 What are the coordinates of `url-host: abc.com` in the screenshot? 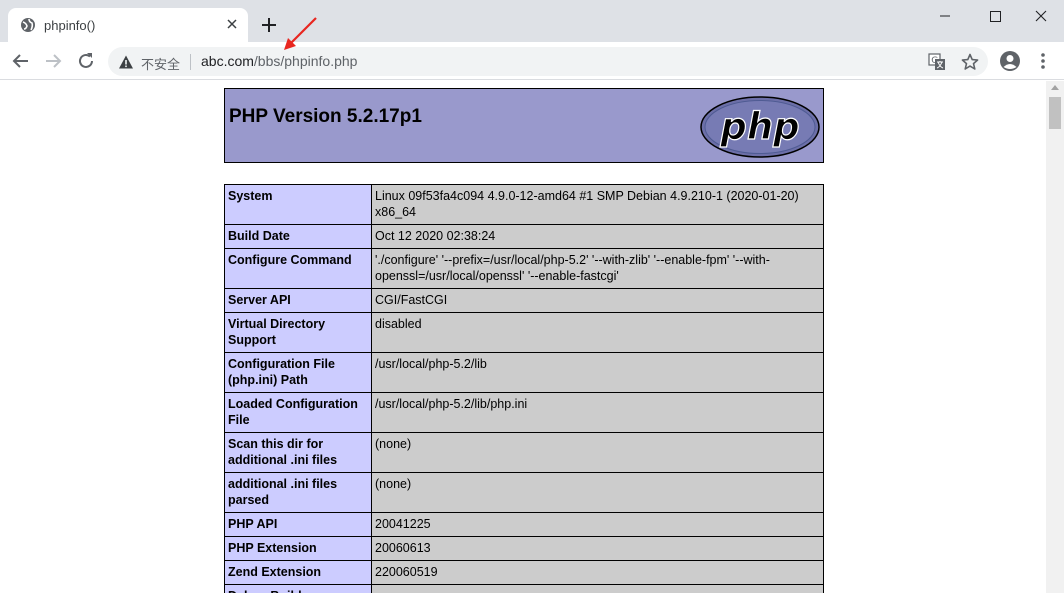 It's located at (227, 61).